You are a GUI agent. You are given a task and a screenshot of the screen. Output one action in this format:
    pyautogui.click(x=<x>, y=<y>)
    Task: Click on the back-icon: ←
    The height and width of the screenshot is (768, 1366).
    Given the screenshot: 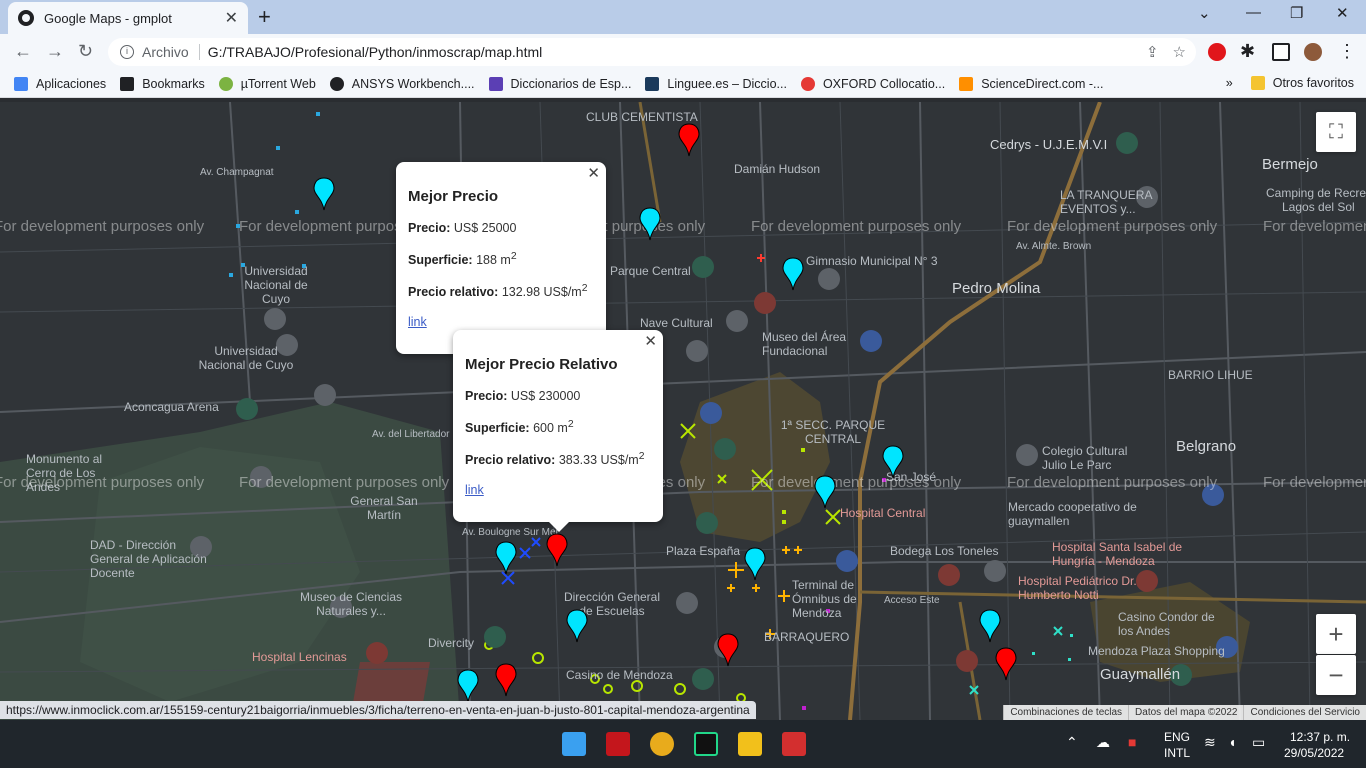 What is the action you would take?
    pyautogui.click(x=23, y=51)
    